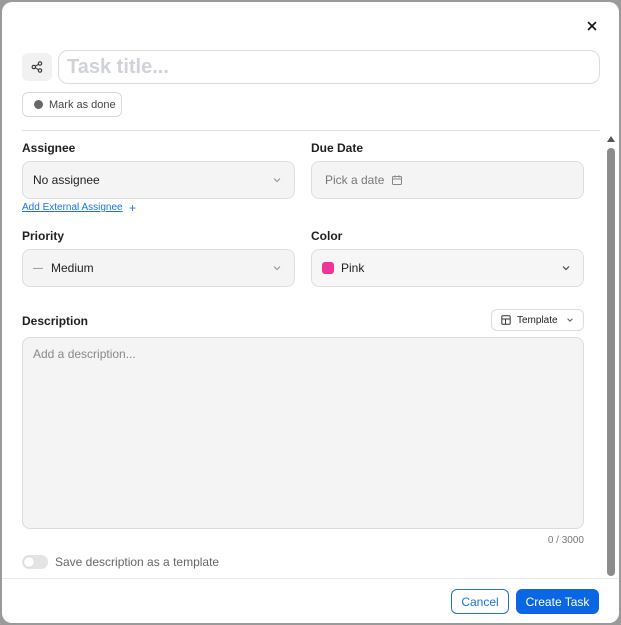  Describe the element at coordinates (72, 207) in the screenshot. I see `add-external-assignee-link: Add External Assignee` at that location.